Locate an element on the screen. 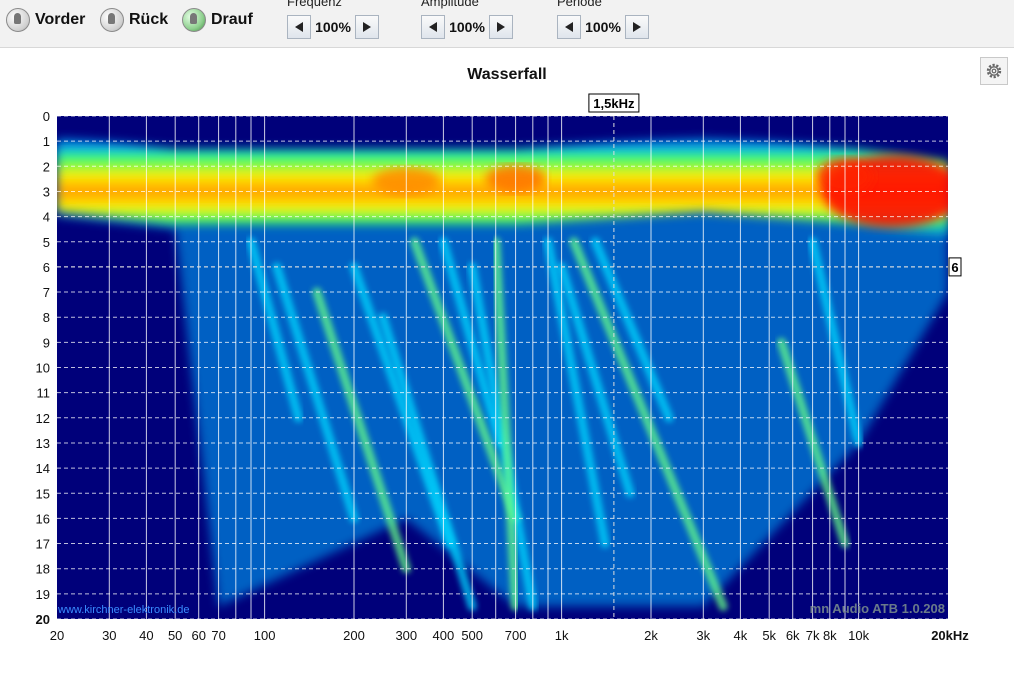  view-front-label: Vorder is located at coordinates (60, 19).